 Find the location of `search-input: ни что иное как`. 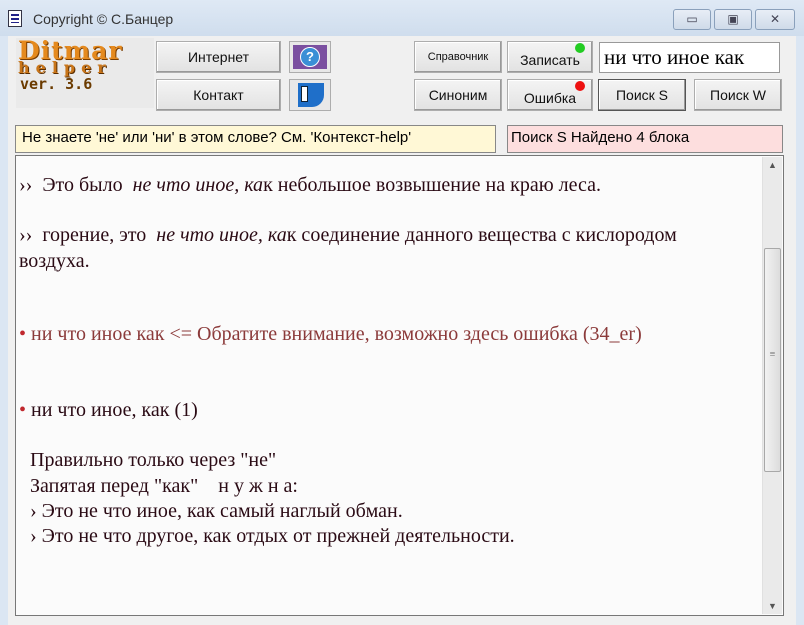

search-input: ни что иное как is located at coordinates (689, 57).